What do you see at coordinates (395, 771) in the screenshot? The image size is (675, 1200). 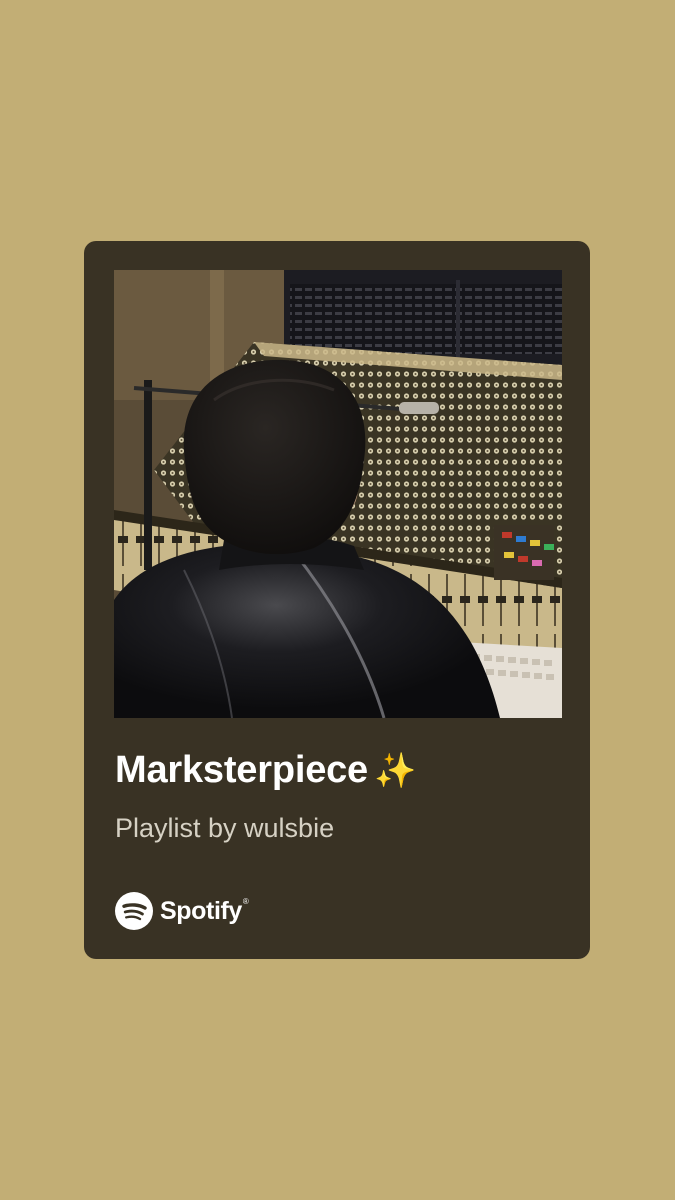 I see `sparkles-icon: ✨` at bounding box center [395, 771].